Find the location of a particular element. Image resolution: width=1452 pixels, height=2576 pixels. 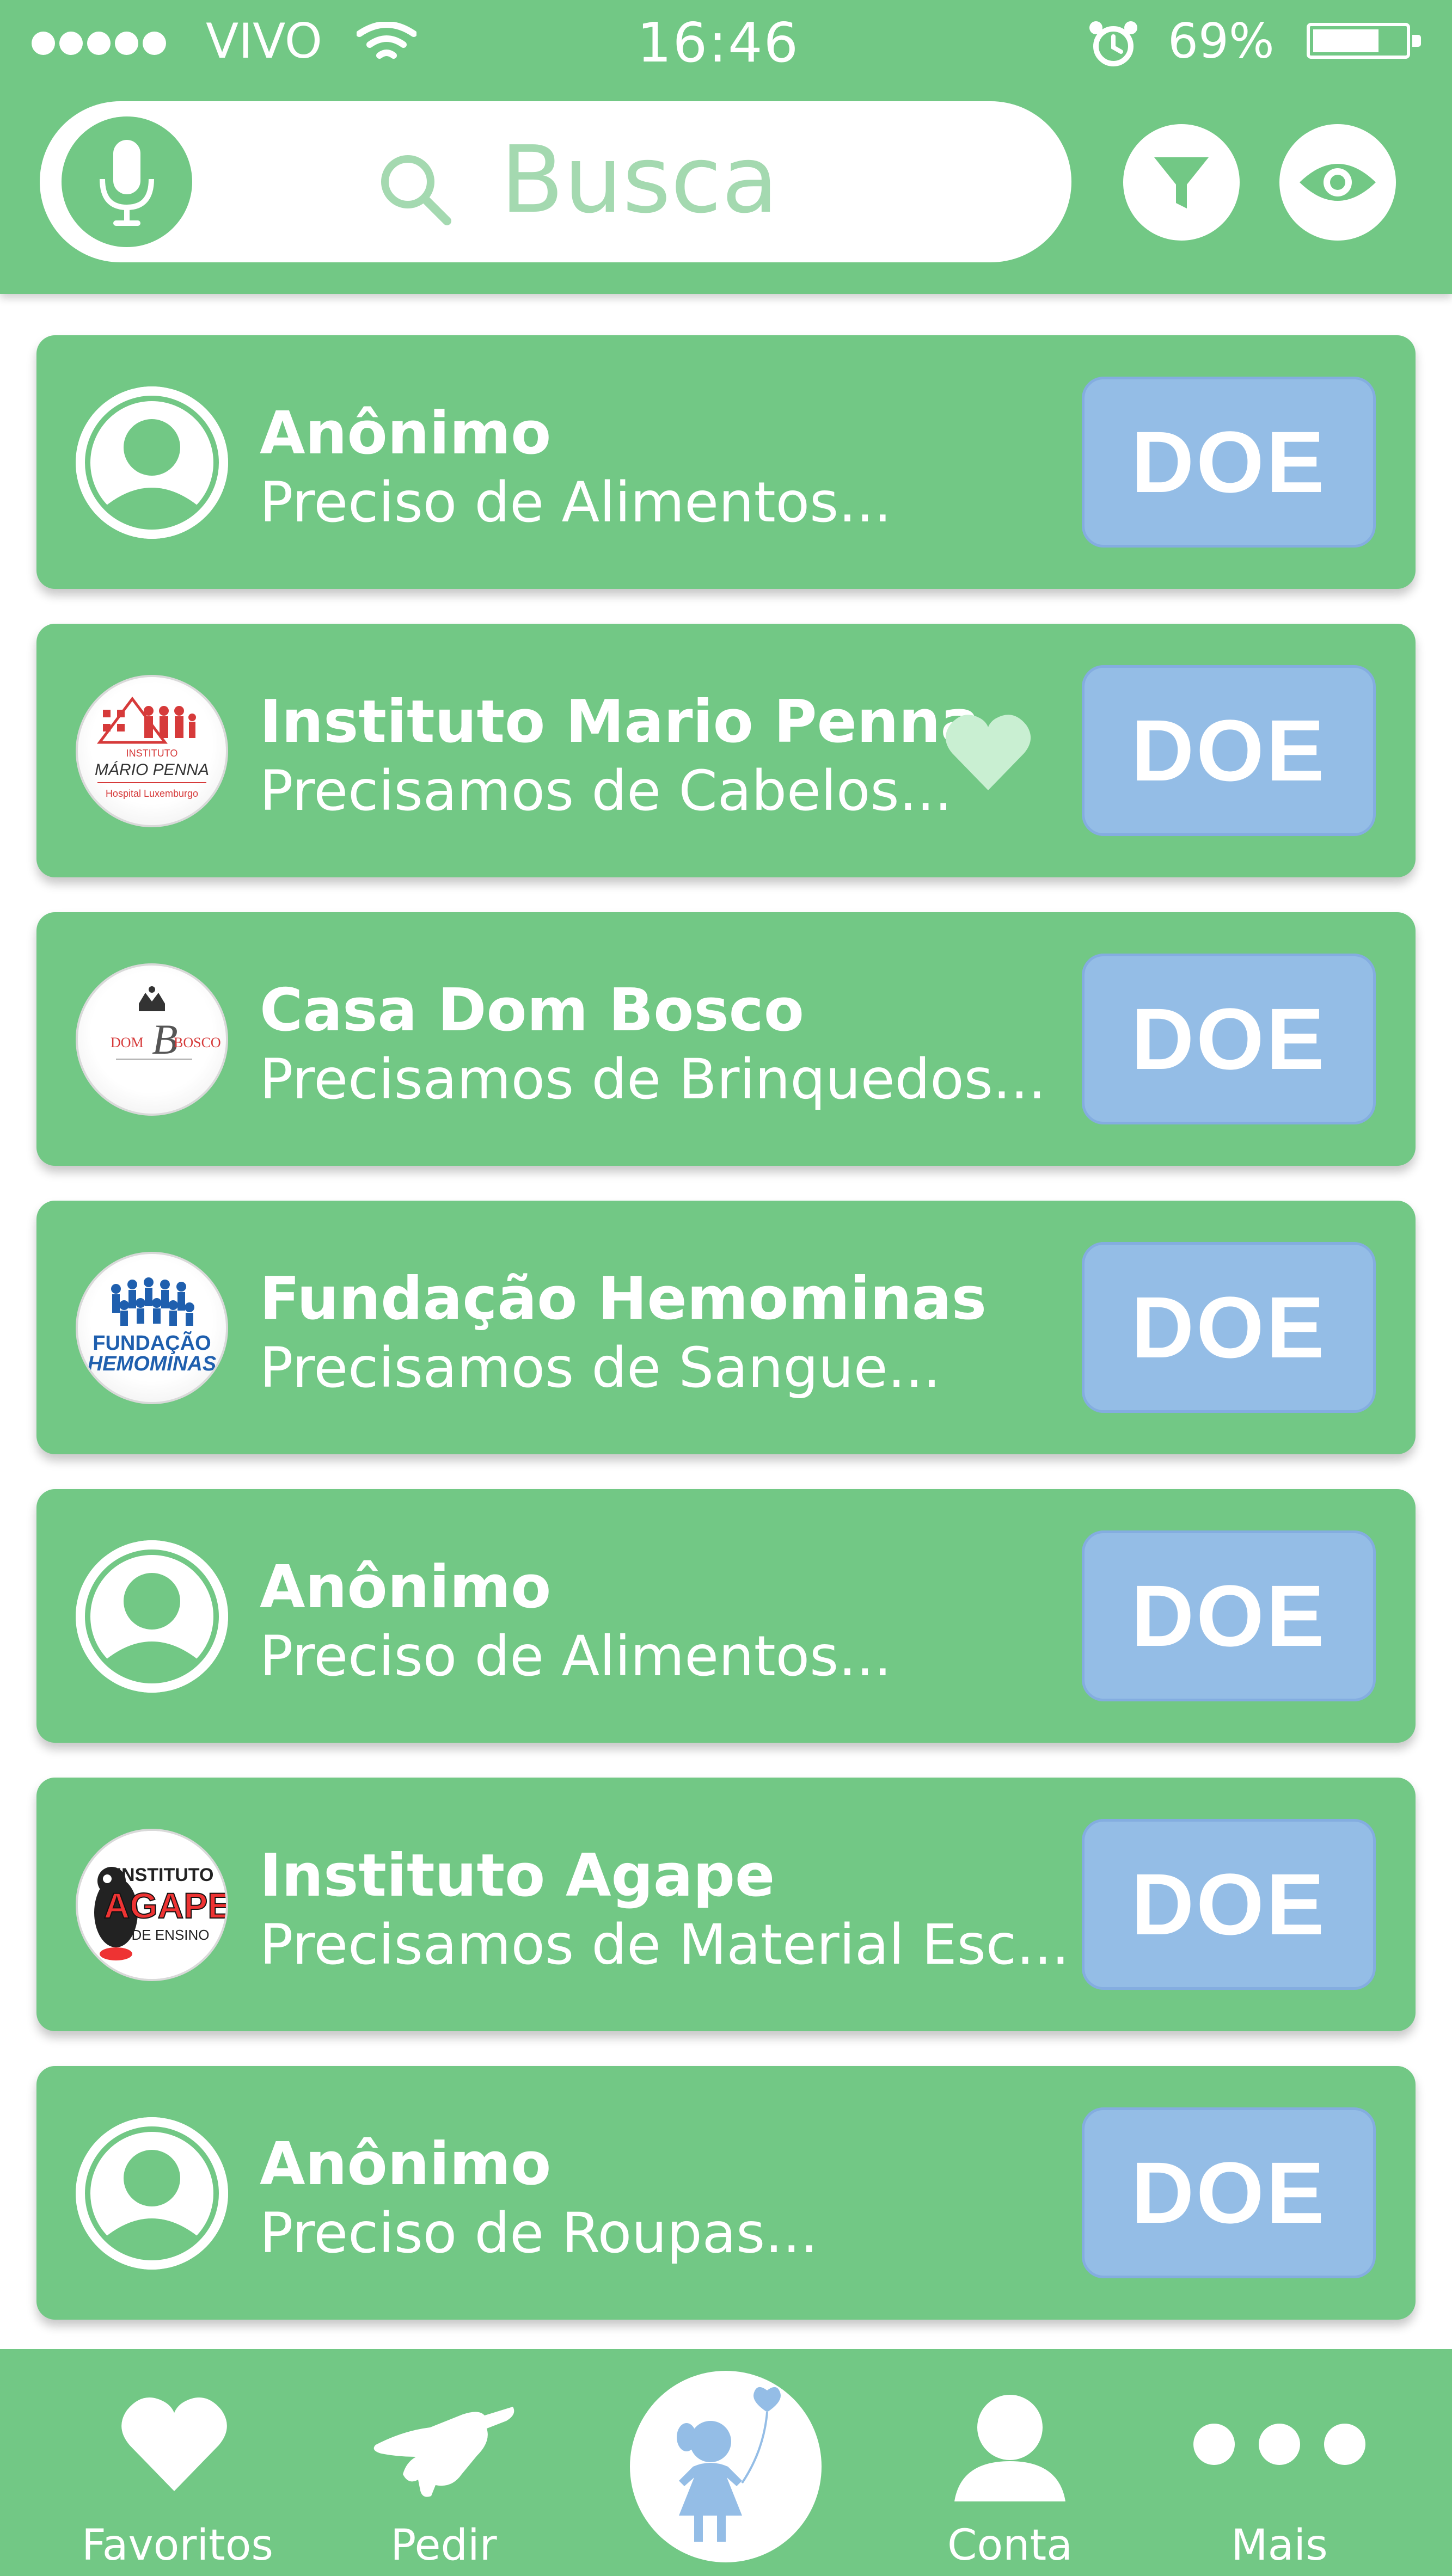

svg-text: FUNDAÇÃO is located at coordinates (152, 1343).